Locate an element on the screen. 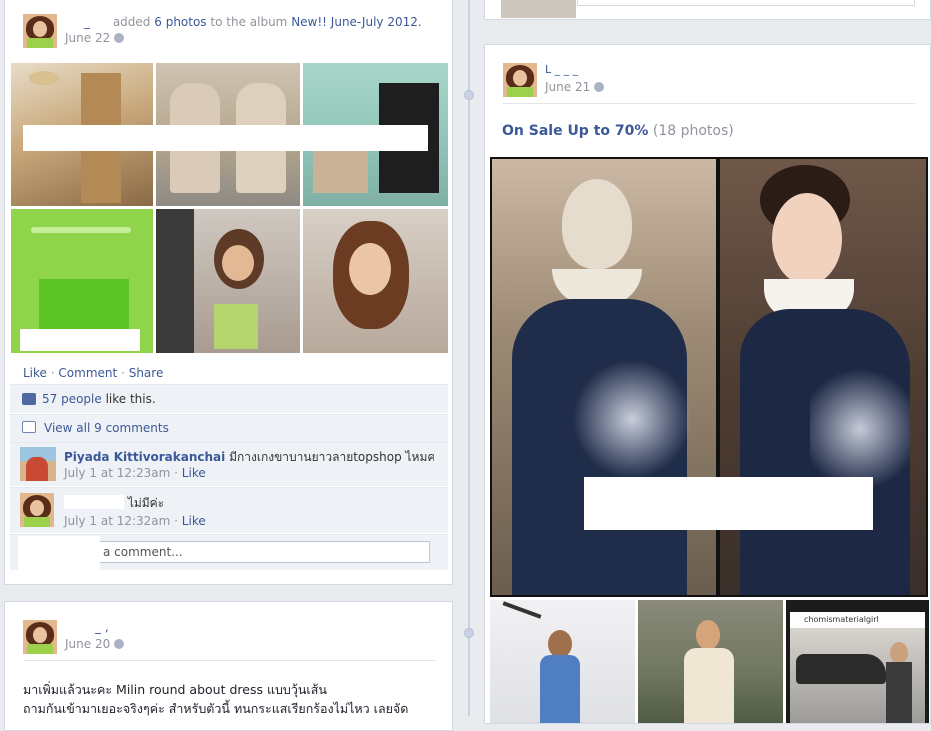 The image size is (931, 731). share-link: Share is located at coordinates (146, 373).